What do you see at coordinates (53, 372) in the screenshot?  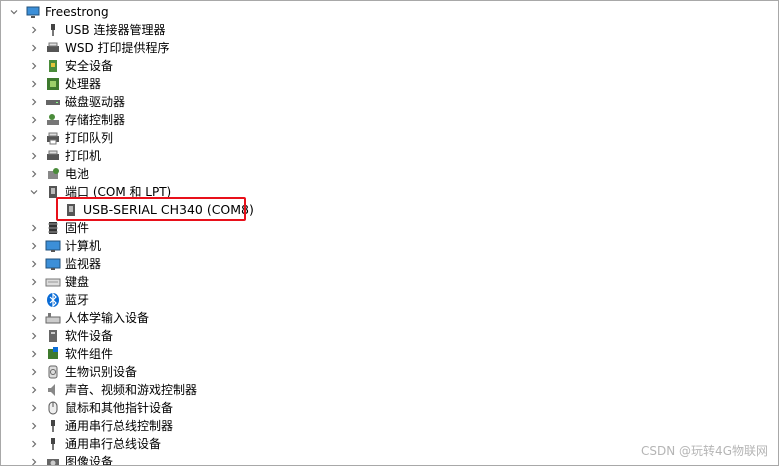 I see `biometric-icon` at bounding box center [53, 372].